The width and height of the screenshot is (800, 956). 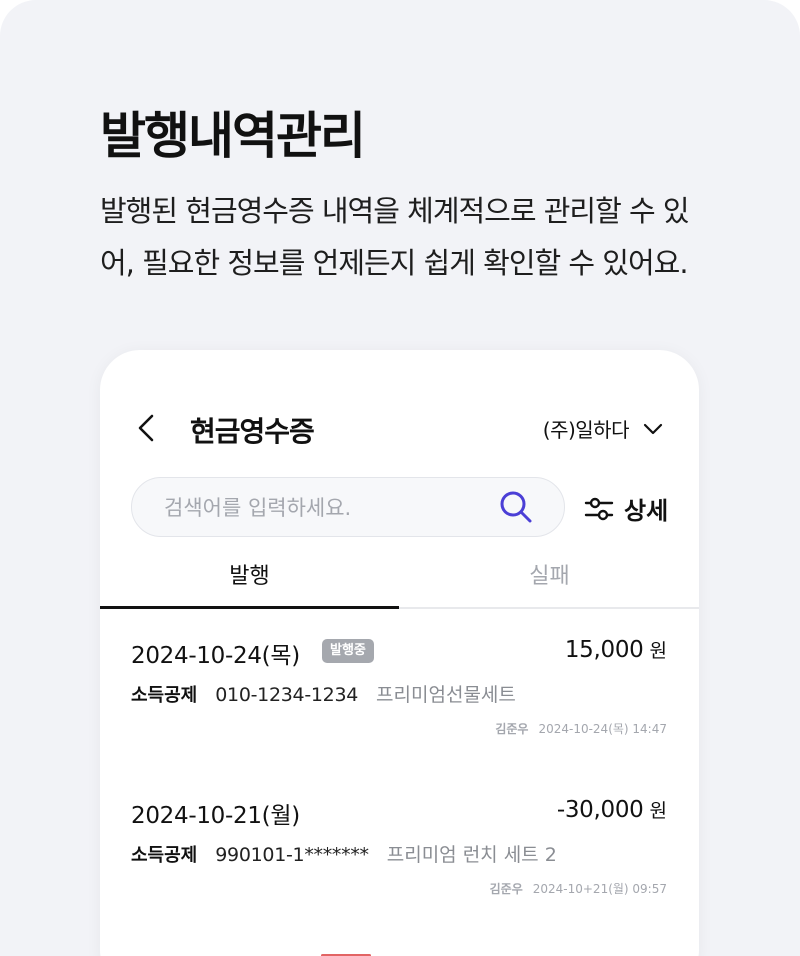 I want to click on record-meta: 김준우 2024-10-24(목) 14:47, so click(x=581, y=728).